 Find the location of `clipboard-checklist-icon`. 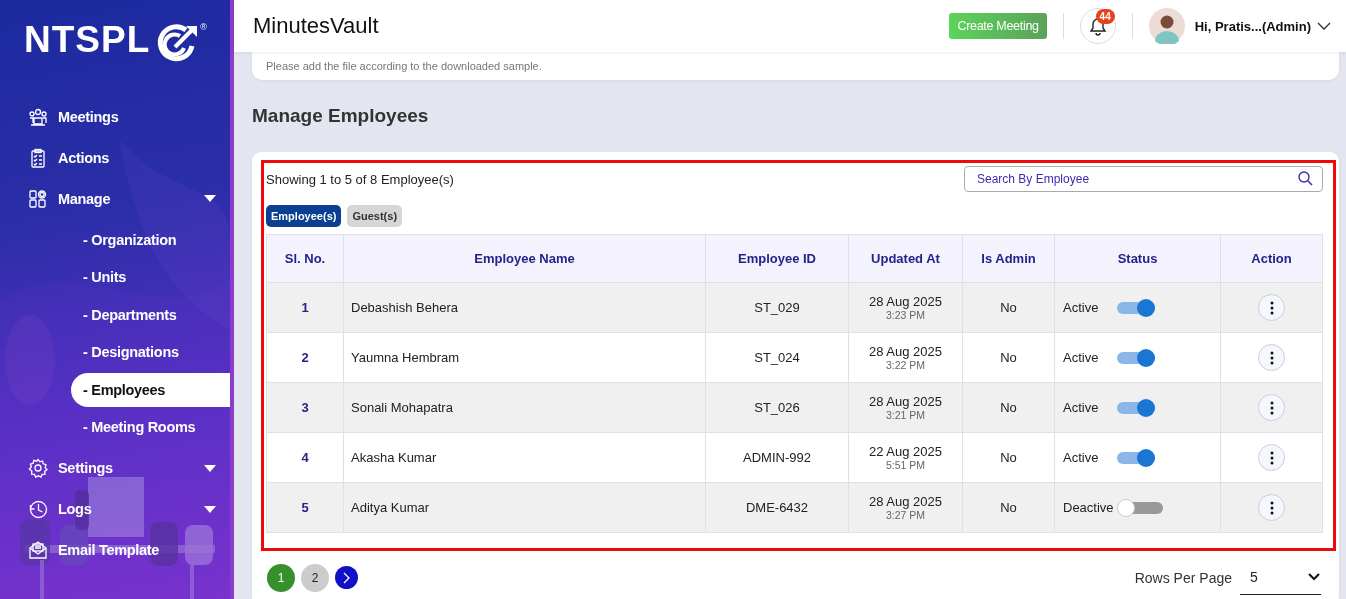

clipboard-checklist-icon is located at coordinates (38, 157).